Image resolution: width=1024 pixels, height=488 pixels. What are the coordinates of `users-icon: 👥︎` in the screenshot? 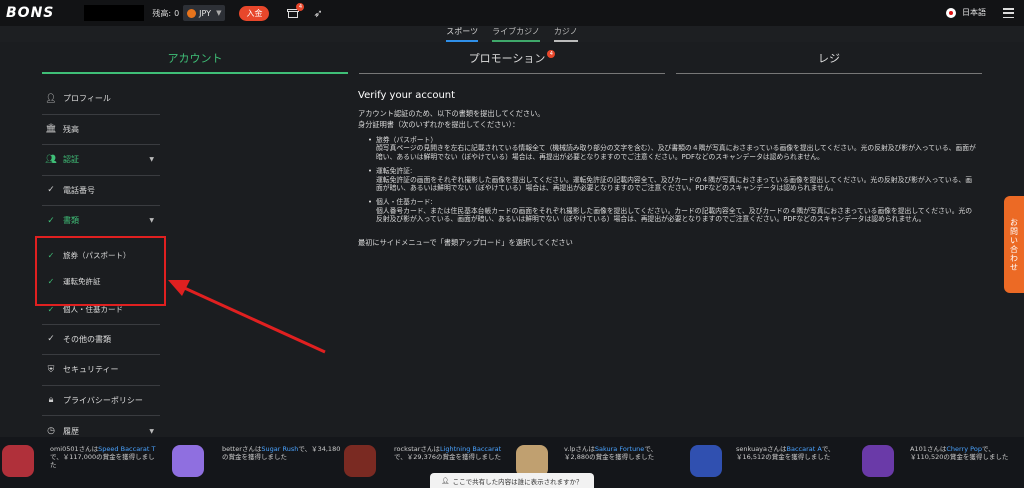 It's located at (51, 159).